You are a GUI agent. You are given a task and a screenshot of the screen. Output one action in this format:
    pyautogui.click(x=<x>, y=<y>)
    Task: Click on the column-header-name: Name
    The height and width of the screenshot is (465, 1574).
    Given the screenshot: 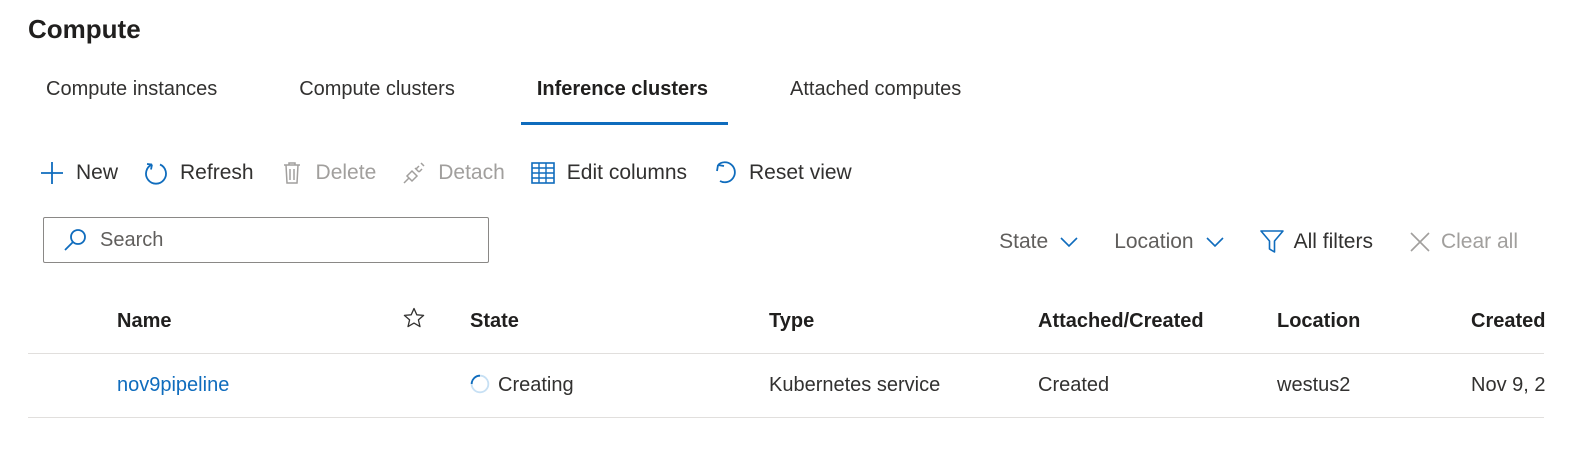 What is the action you would take?
    pyautogui.click(x=144, y=321)
    